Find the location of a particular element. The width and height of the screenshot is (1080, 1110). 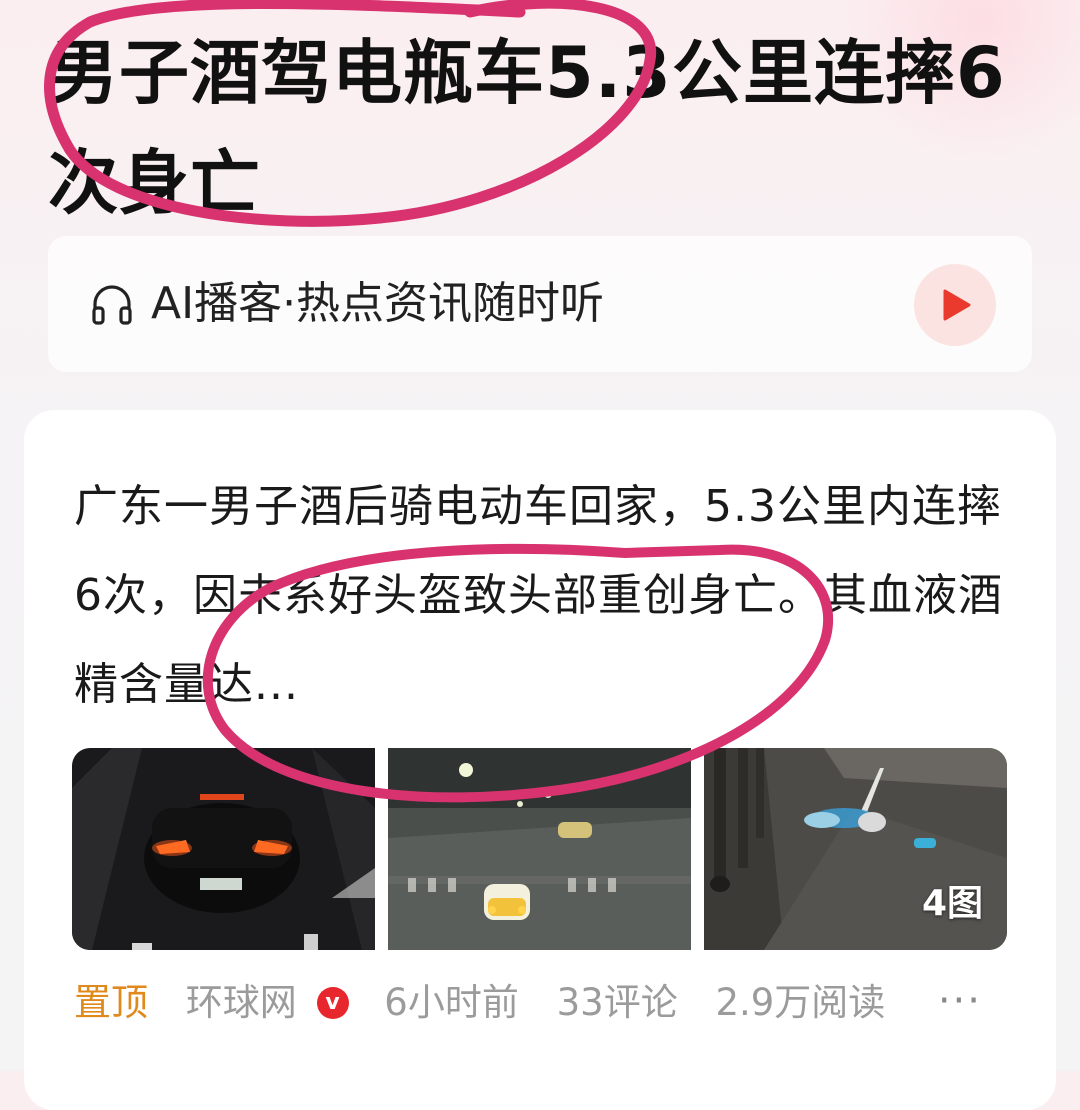

podcast-label: AI播客·热点资讯随时听 is located at coordinates (378, 303).